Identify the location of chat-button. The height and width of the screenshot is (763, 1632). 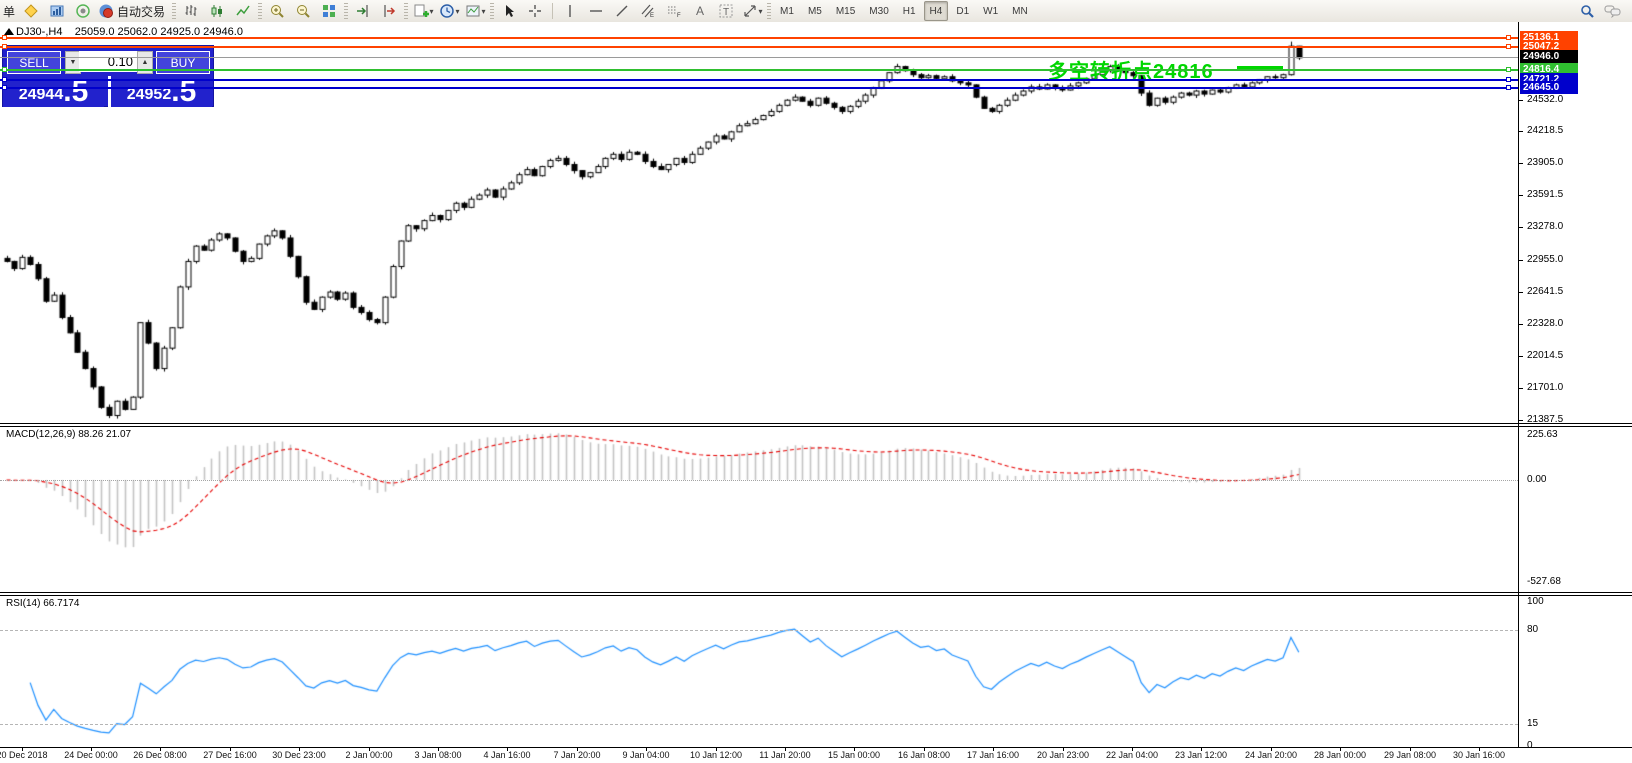
(1613, 11).